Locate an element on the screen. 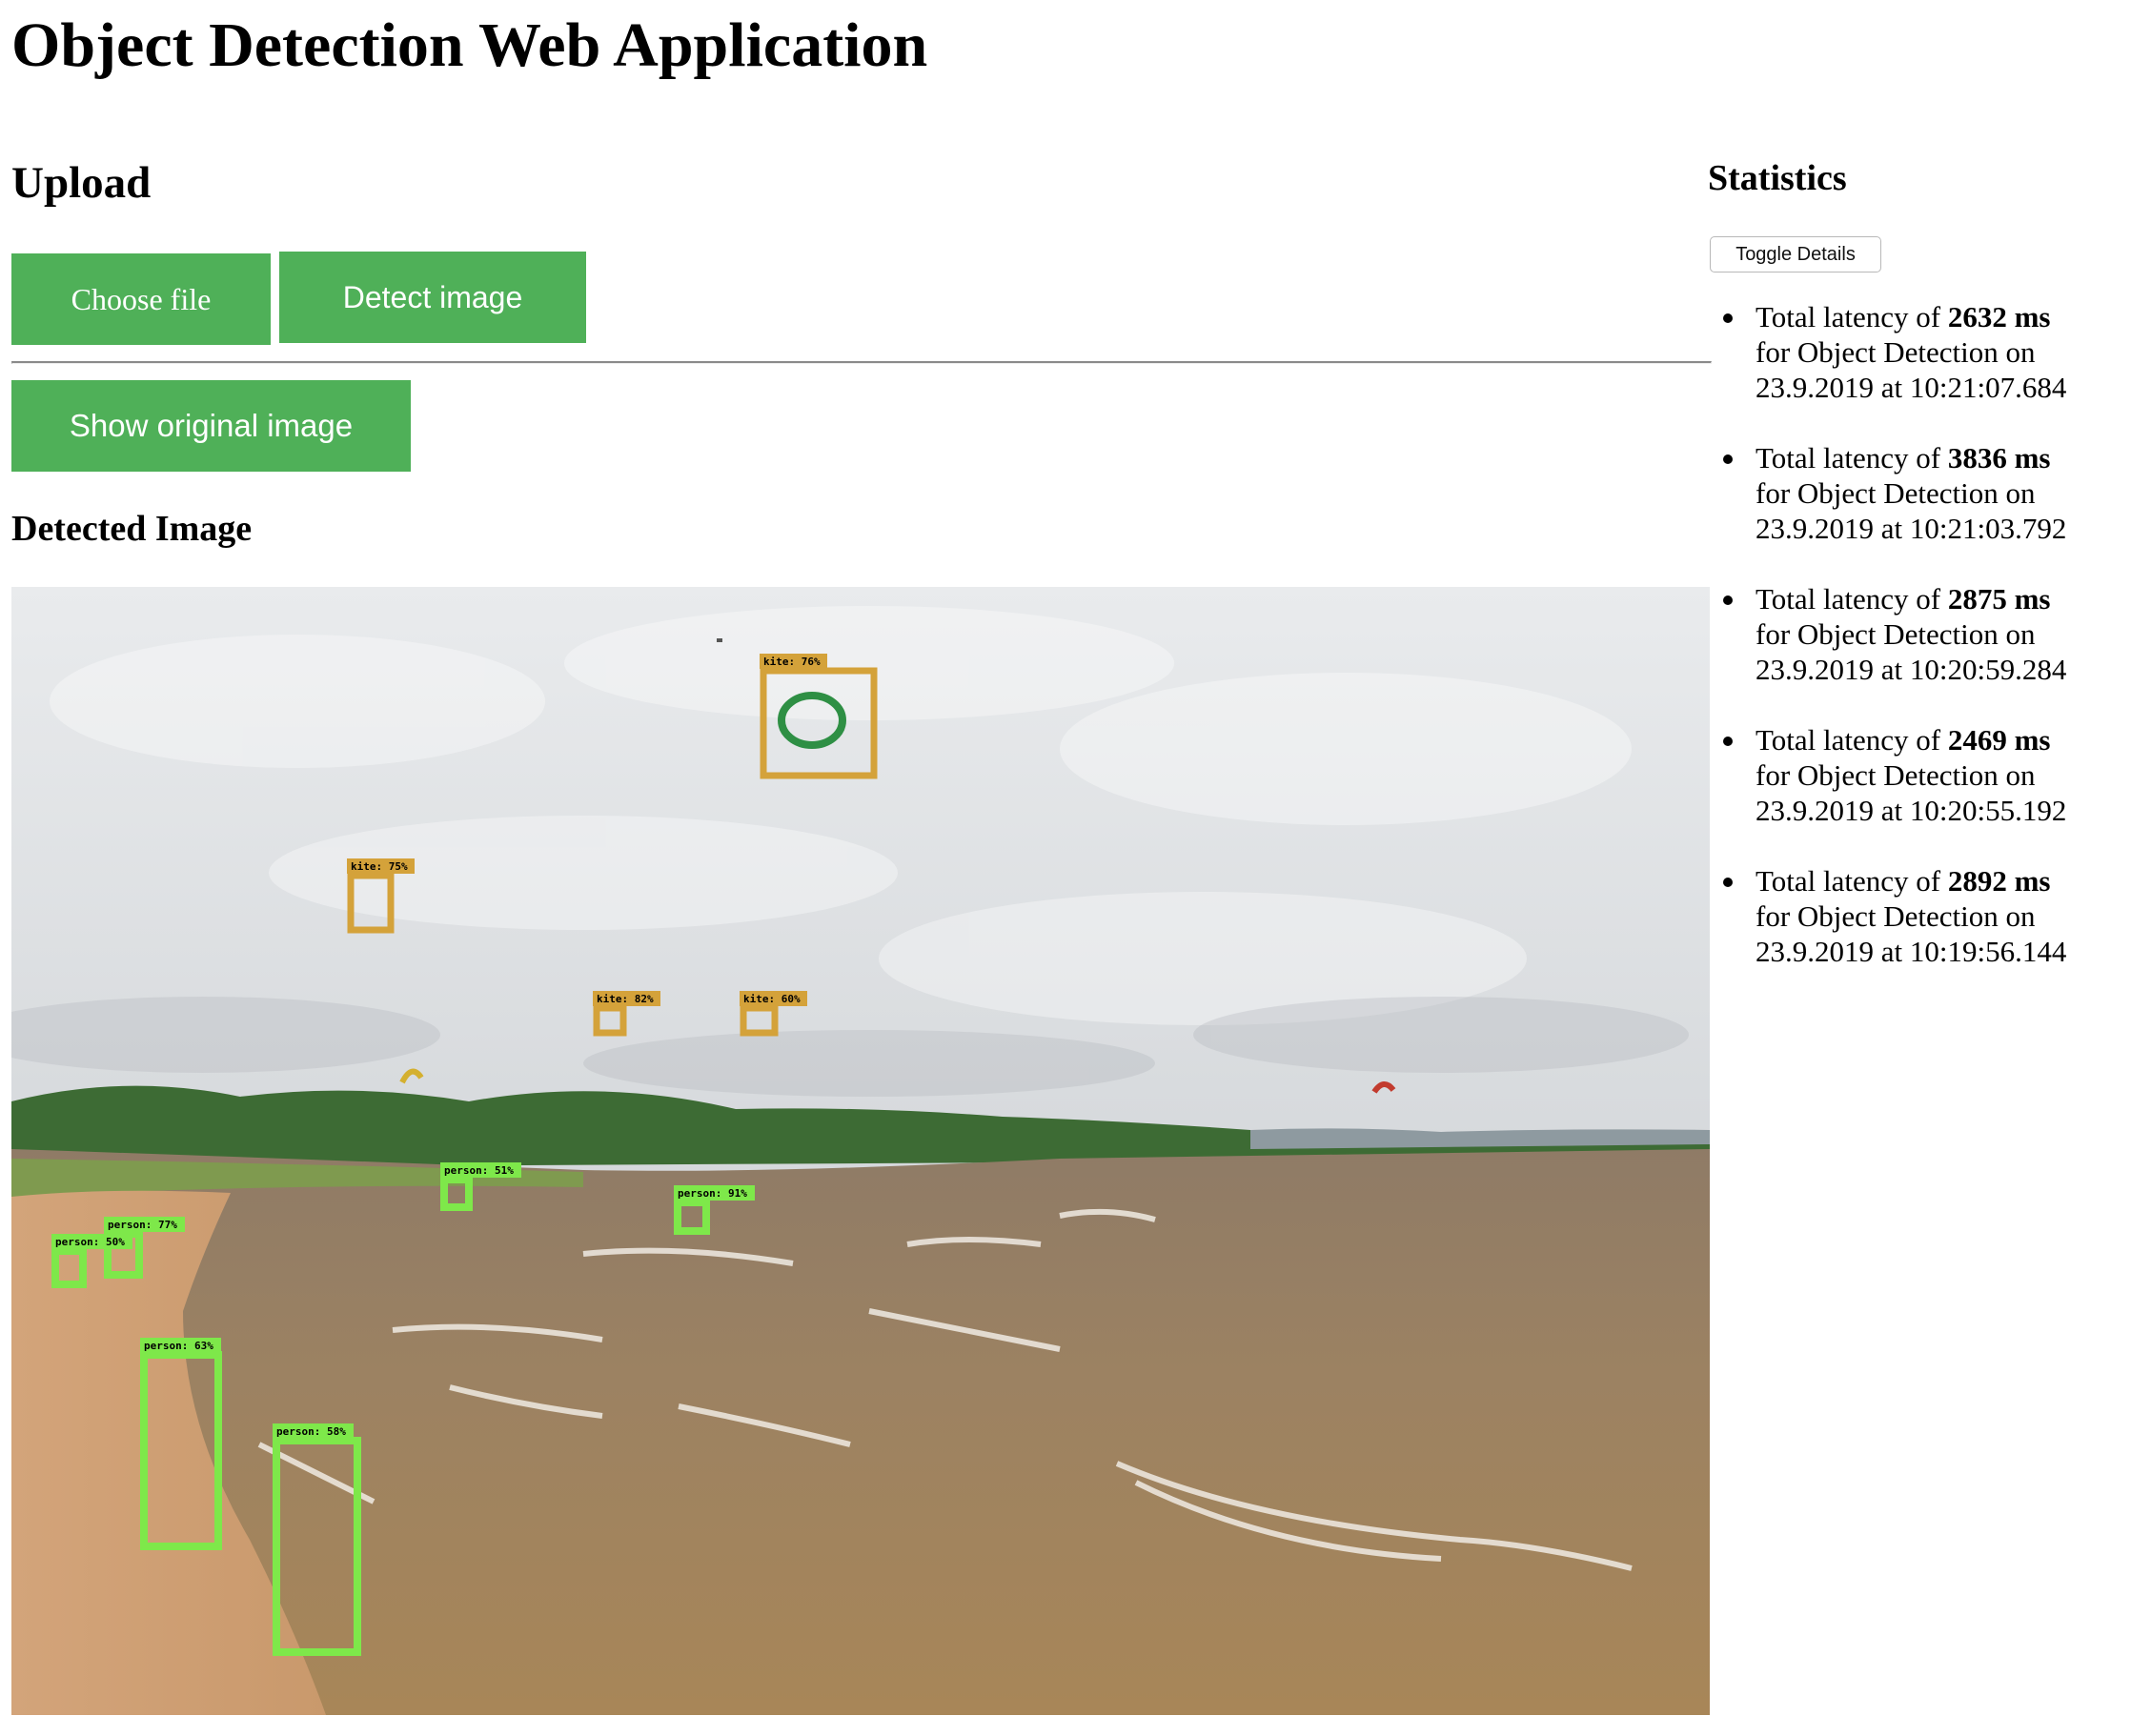  detection-label: kite: 75% is located at coordinates (380, 866).